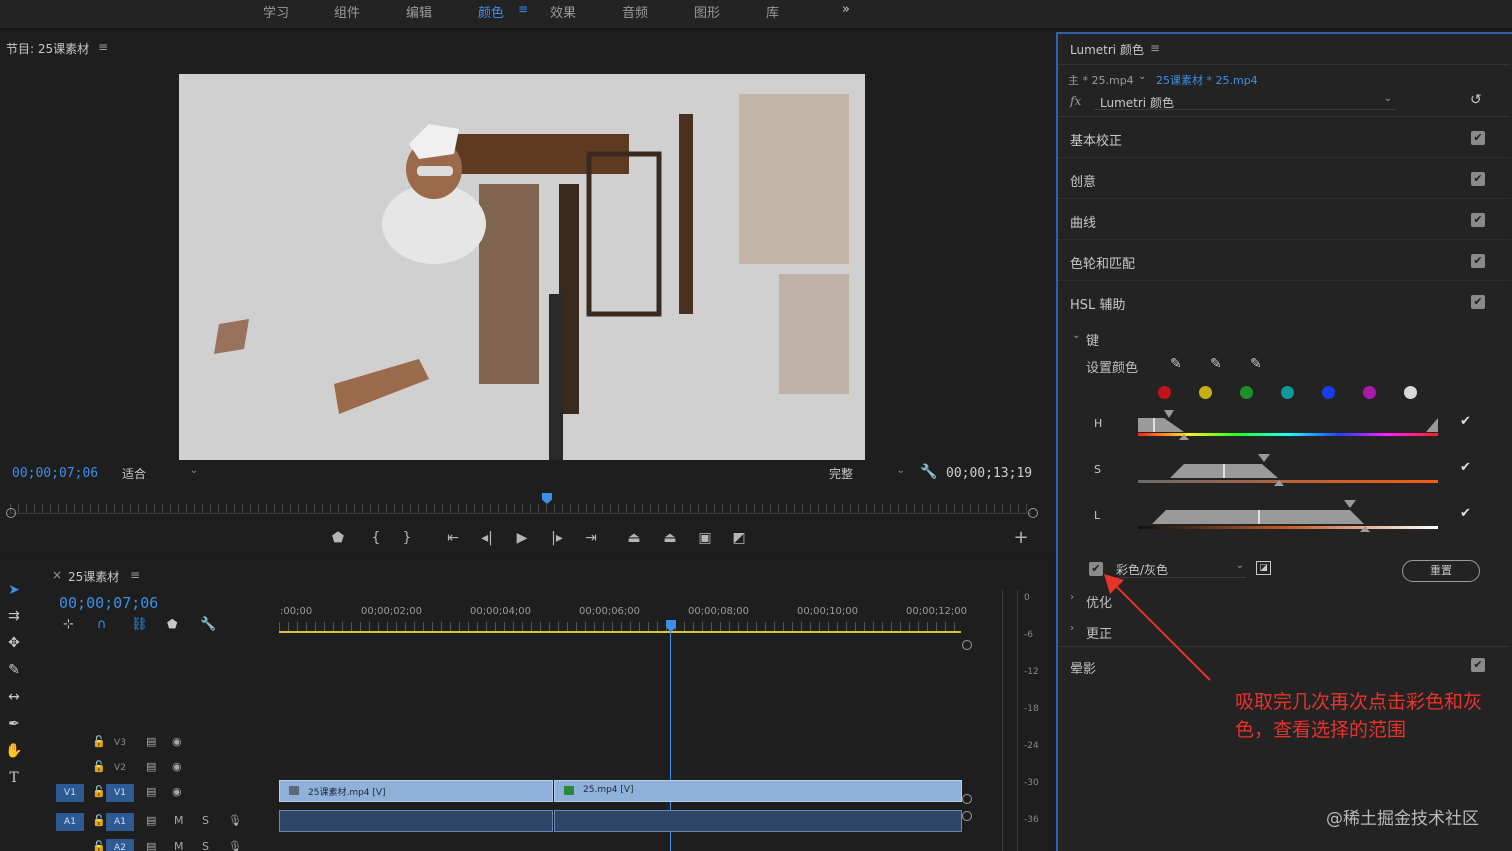  What do you see at coordinates (1245, 101) in the screenshot?
I see `effect-instance-select: Lumetri 颜色 ⌄` at bounding box center [1245, 101].